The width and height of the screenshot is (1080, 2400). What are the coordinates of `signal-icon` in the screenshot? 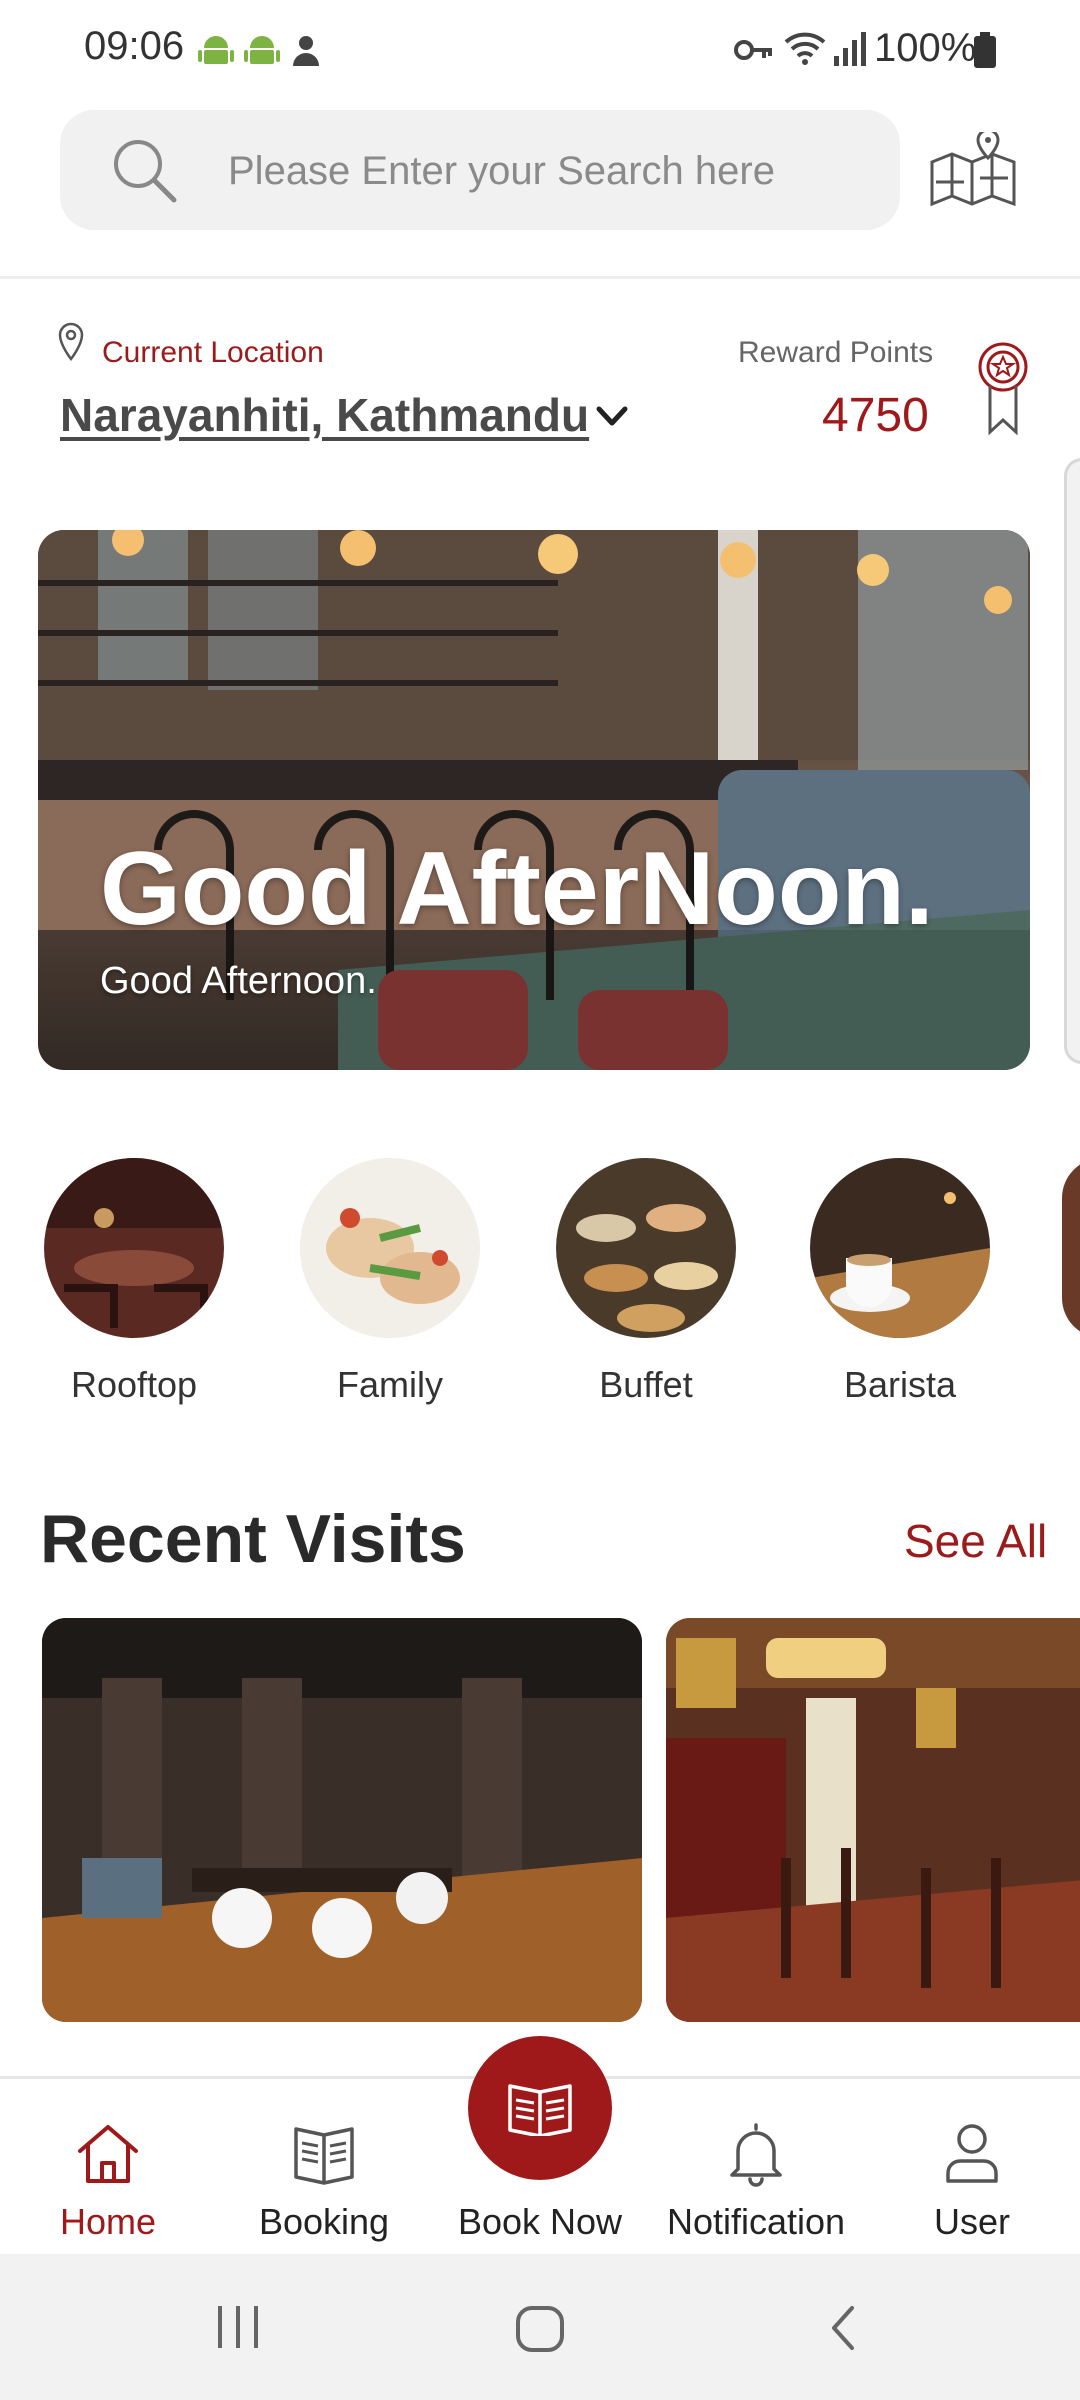 It's located at (850, 49).